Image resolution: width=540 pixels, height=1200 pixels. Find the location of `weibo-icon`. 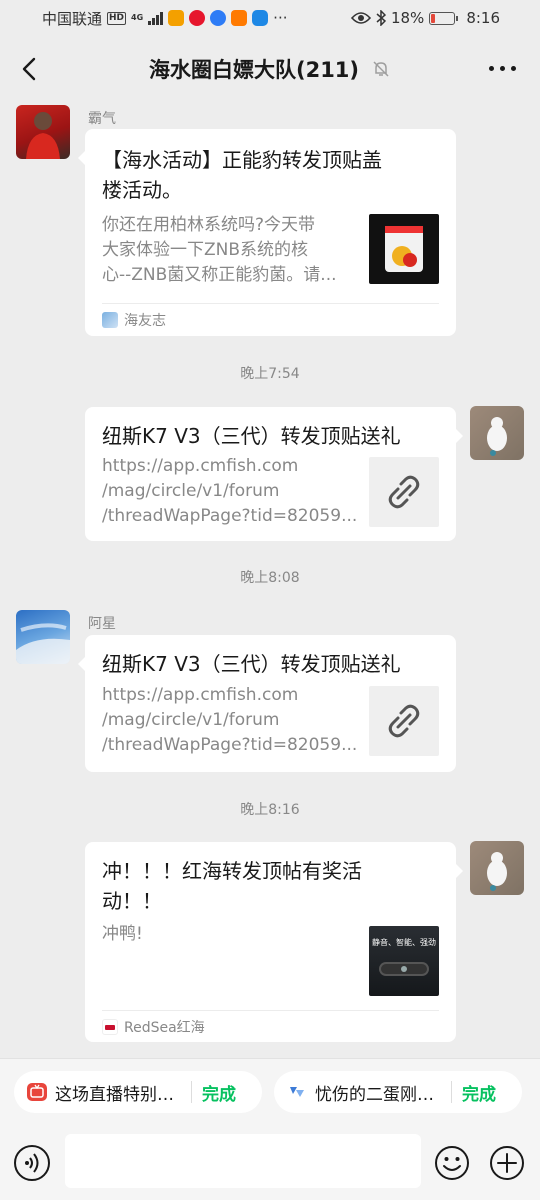

weibo-icon is located at coordinates (197, 18).